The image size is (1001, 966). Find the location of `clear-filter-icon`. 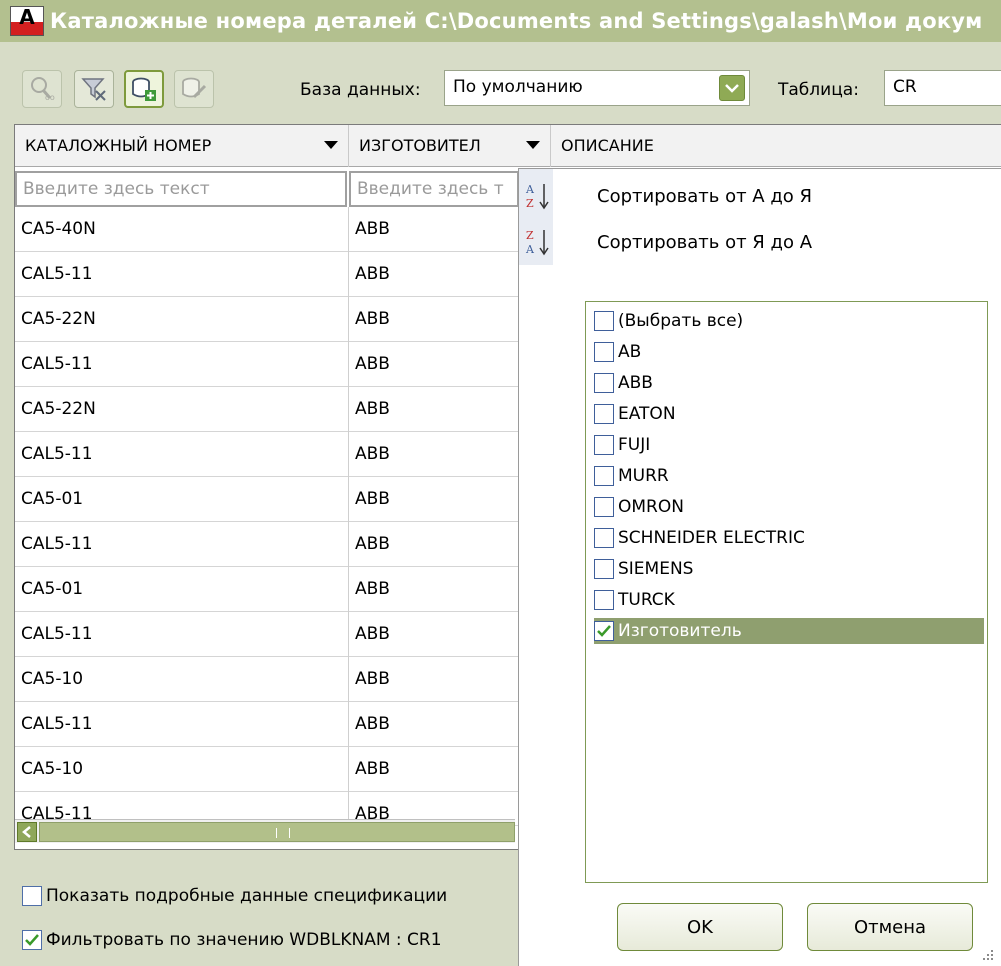

clear-filter-icon is located at coordinates (93, 89).